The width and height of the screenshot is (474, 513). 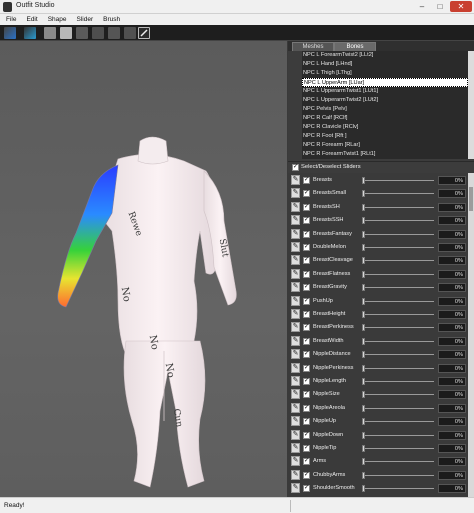 What do you see at coordinates (355, 46) in the screenshot?
I see `tab-bones: Bones` at bounding box center [355, 46].